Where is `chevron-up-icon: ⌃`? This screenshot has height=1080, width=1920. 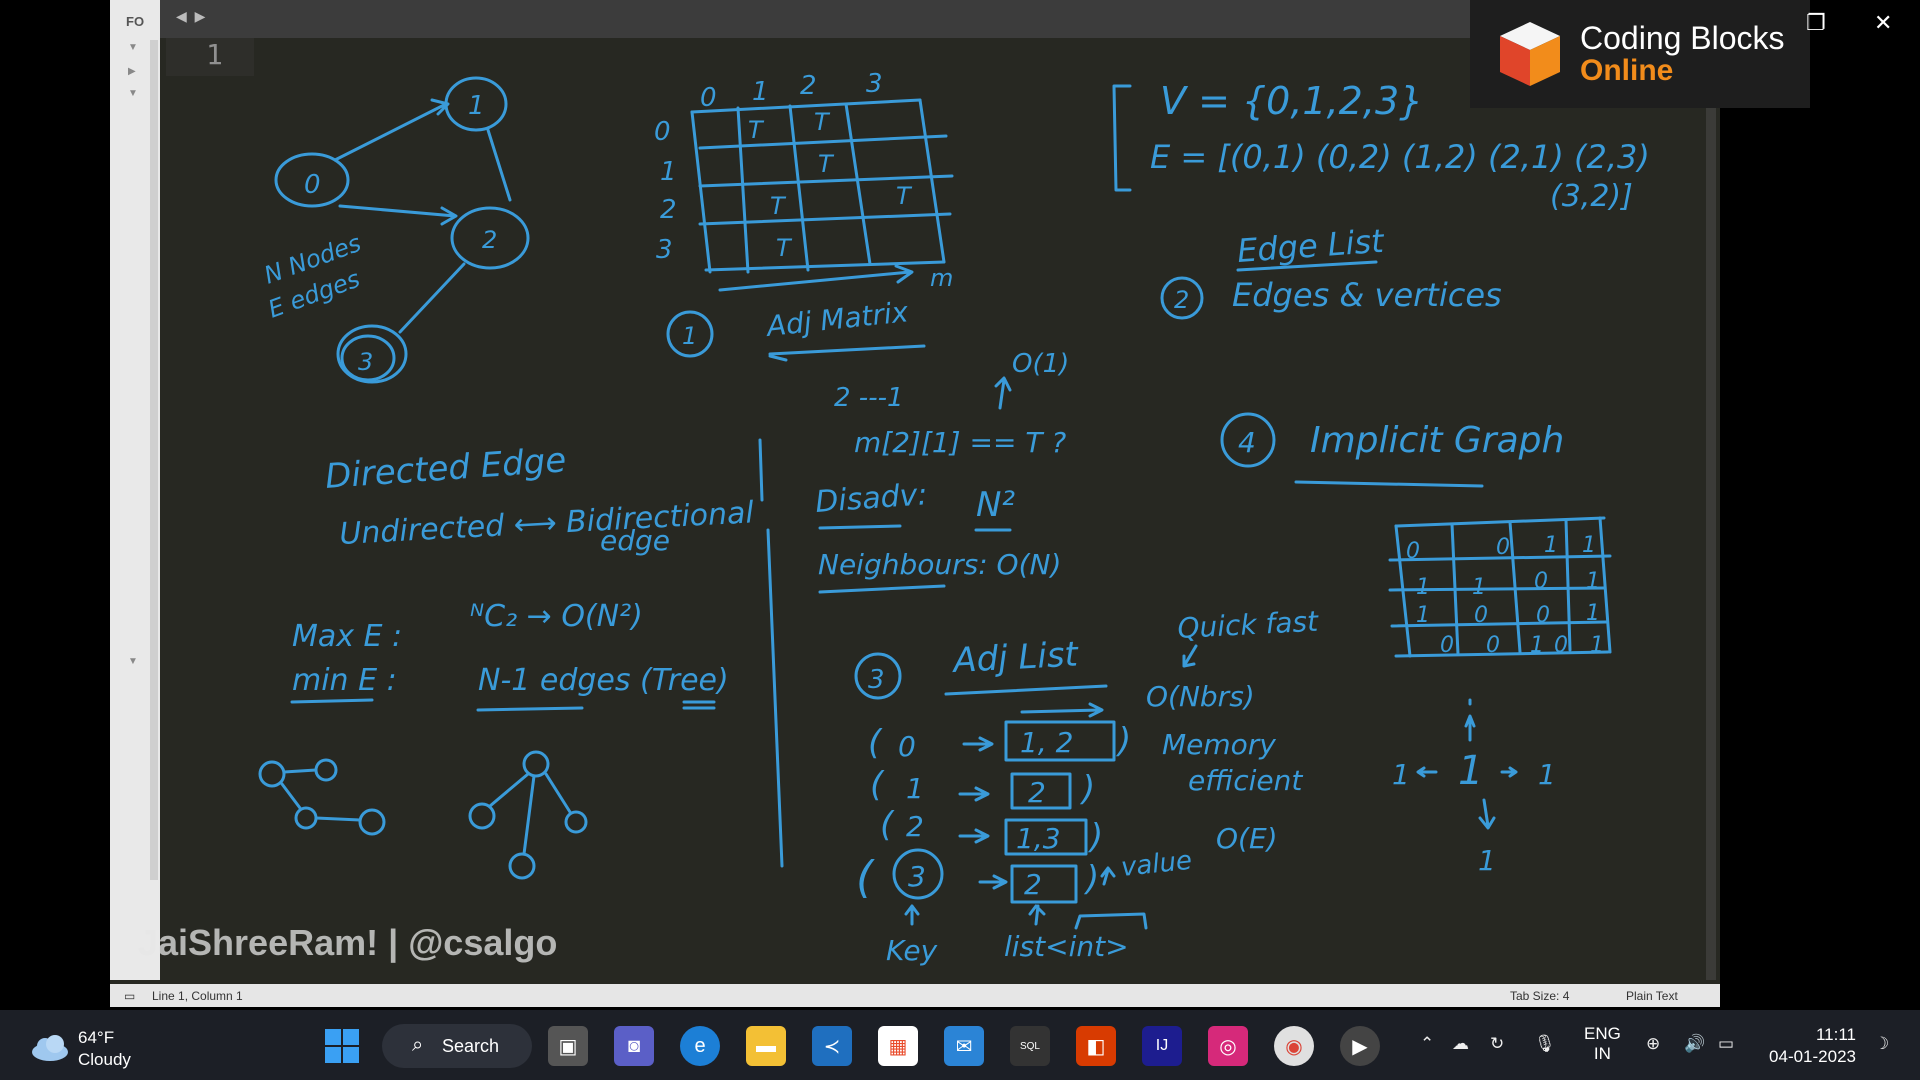
chevron-up-icon: ⌃ is located at coordinates (1427, 1044).